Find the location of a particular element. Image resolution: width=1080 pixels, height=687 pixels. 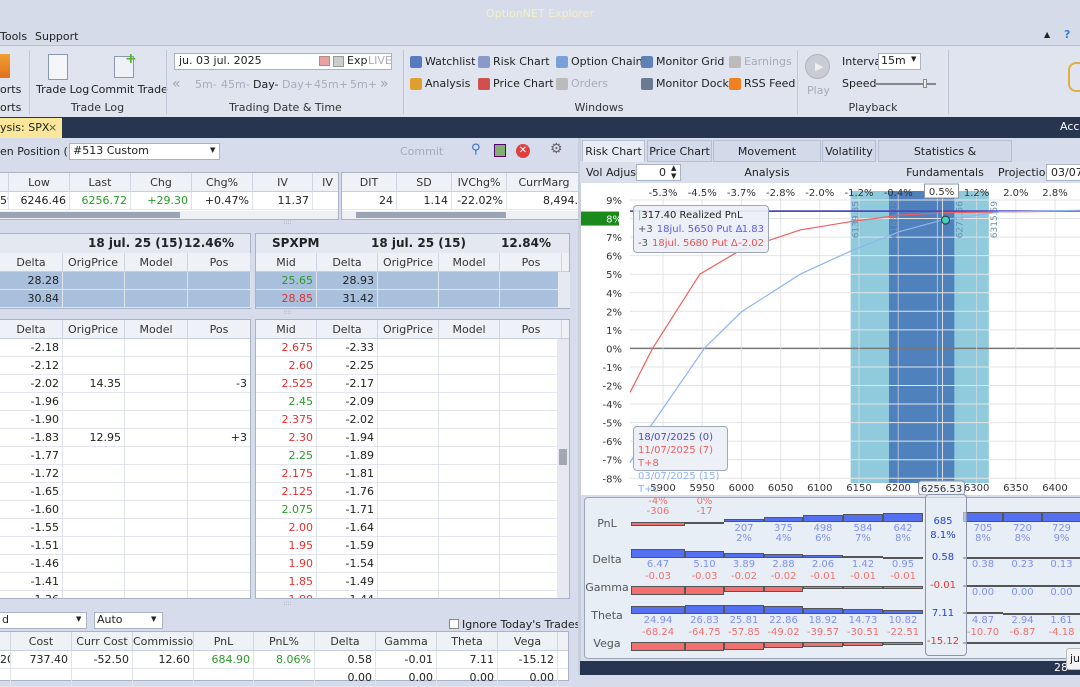

table-row: 2.075 -1.71 is located at coordinates (412, 510).